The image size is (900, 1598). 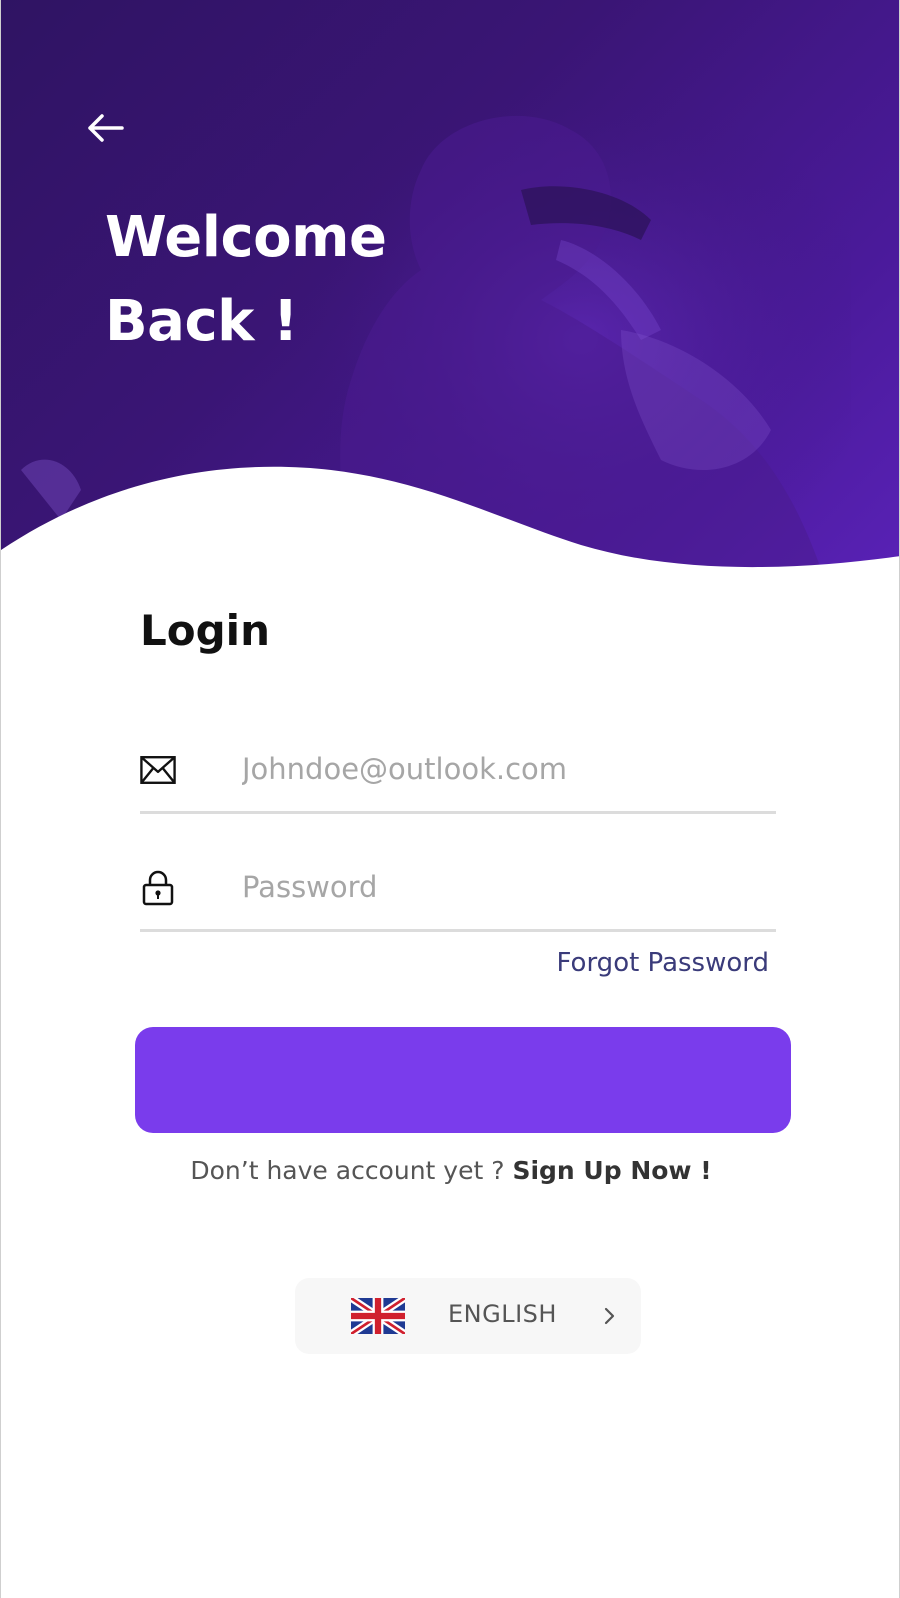 I want to click on language-selector: ENGLISH, so click(x=468, y=1316).